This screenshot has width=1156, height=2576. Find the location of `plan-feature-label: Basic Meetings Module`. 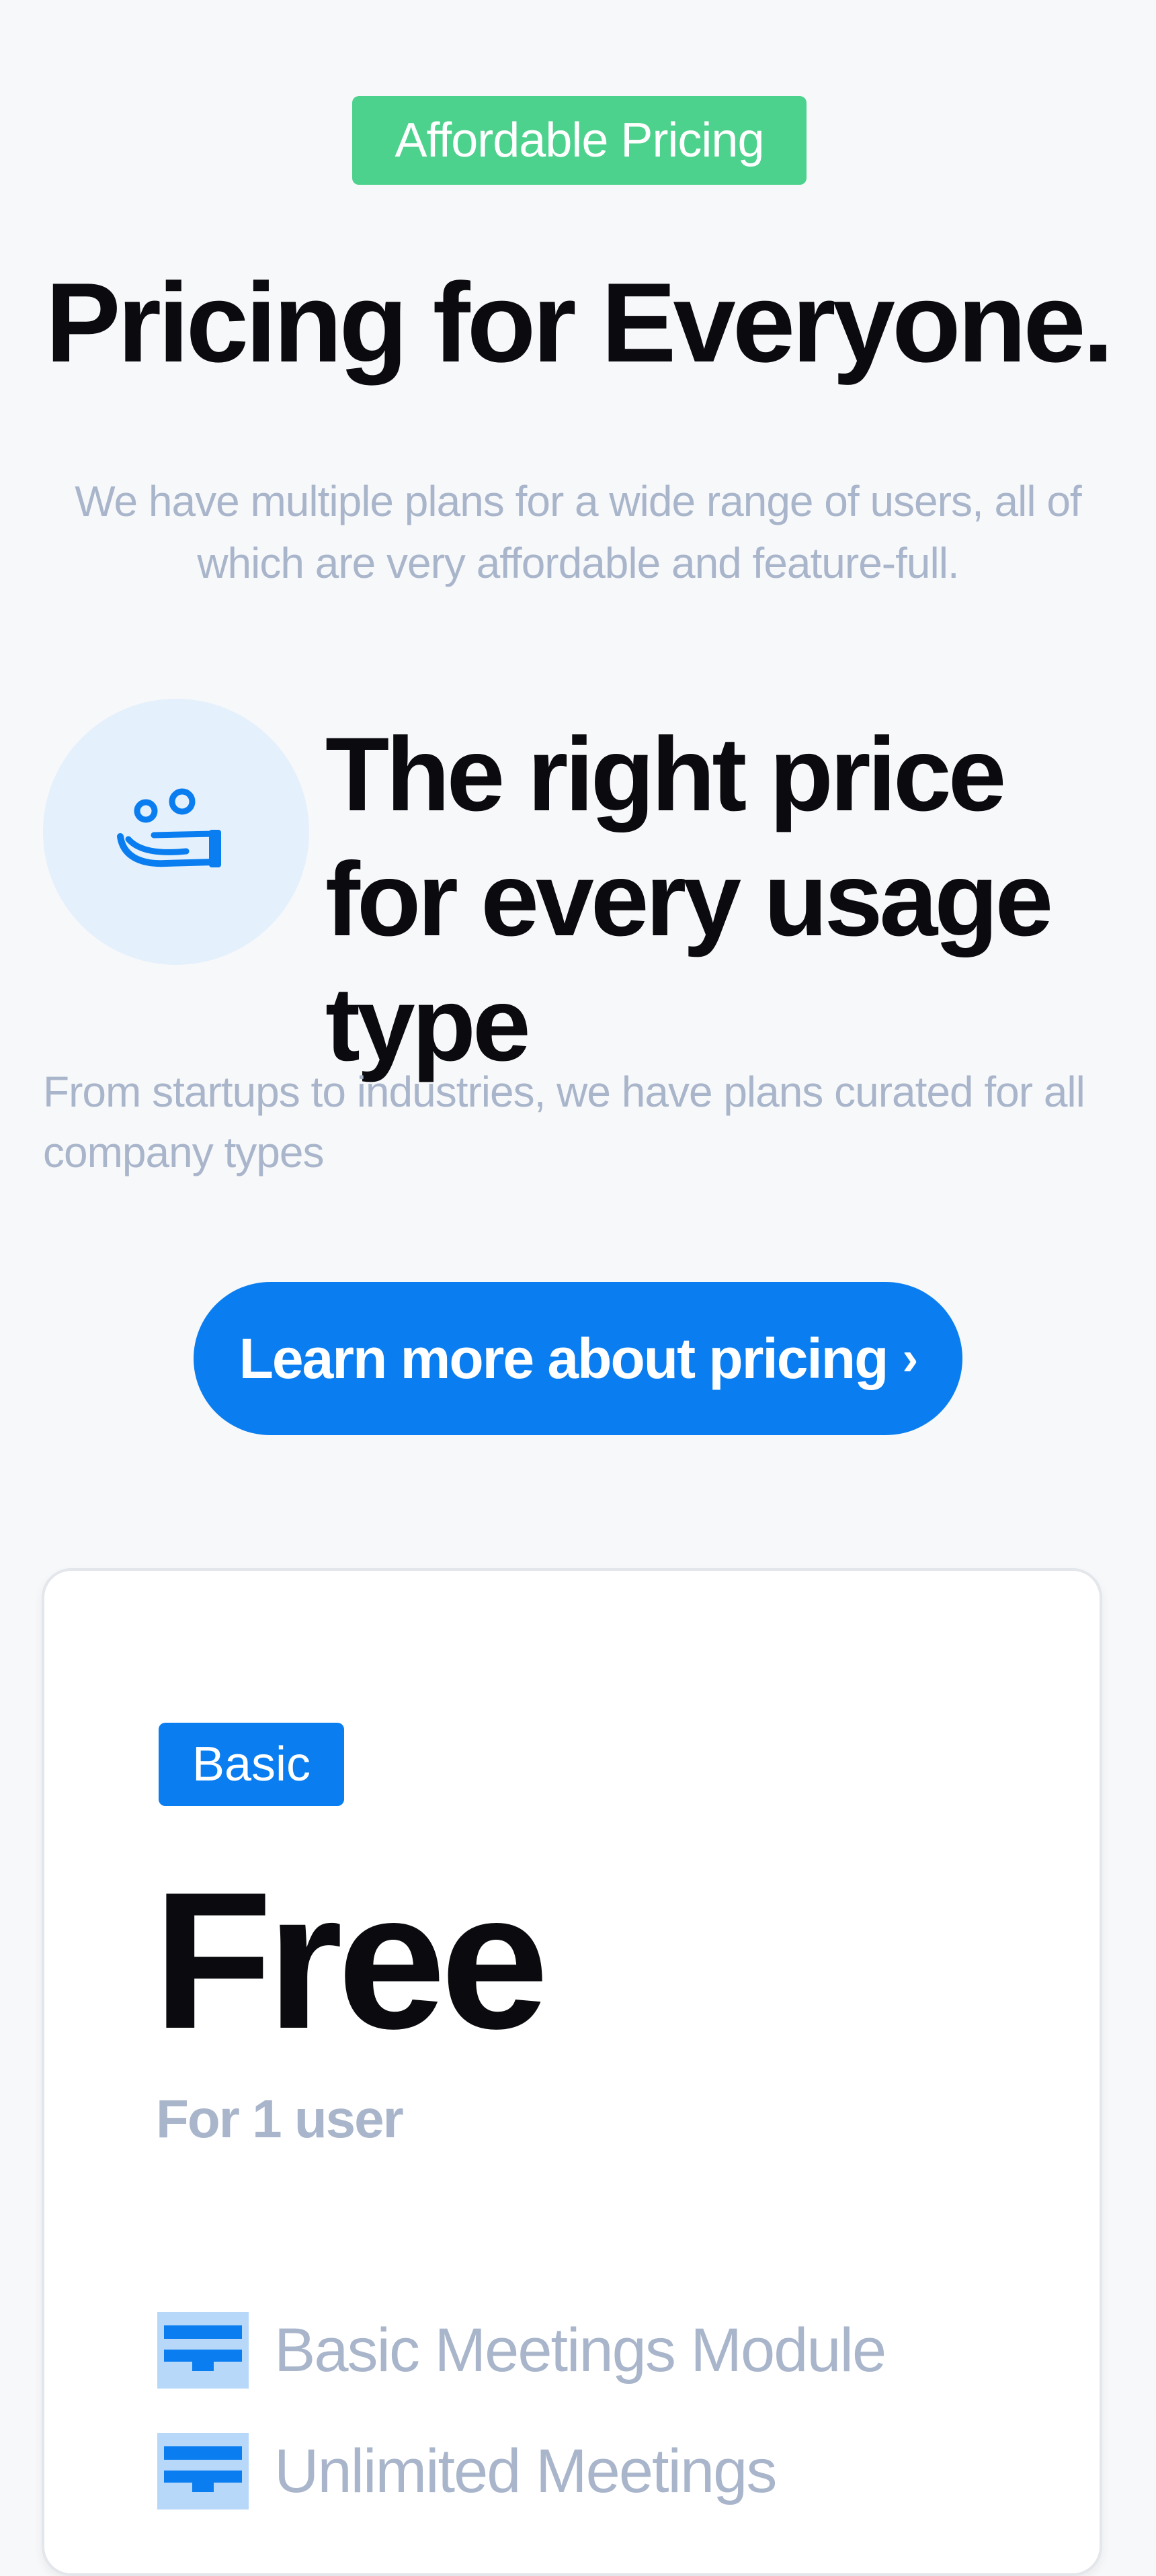

plan-feature-label: Basic Meetings Module is located at coordinates (580, 2350).